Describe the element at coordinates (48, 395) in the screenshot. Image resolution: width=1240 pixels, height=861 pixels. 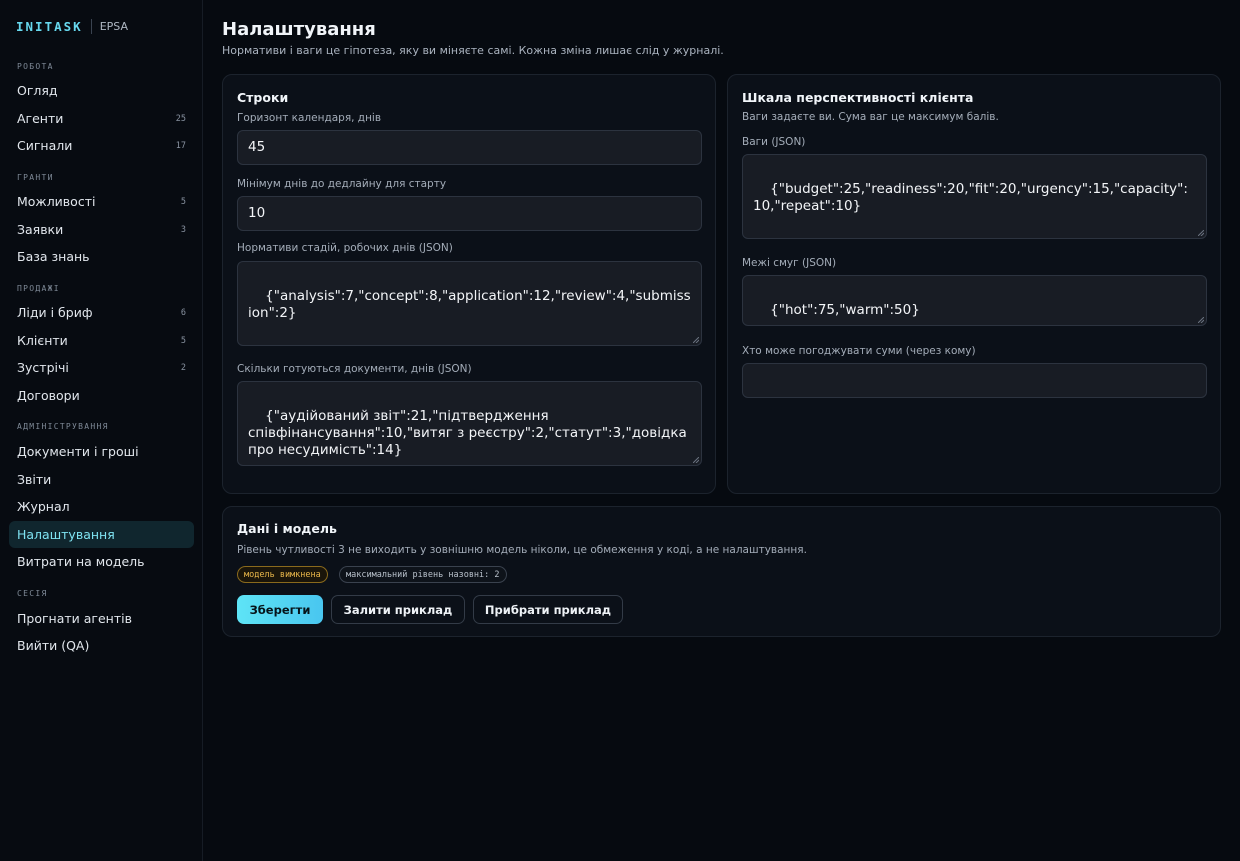
I see `sidebar-item-label: Договори` at that location.